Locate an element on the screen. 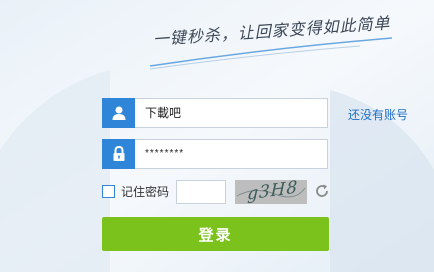 This screenshot has height=272, width=434. register-link: 还没有账号 is located at coordinates (378, 114).